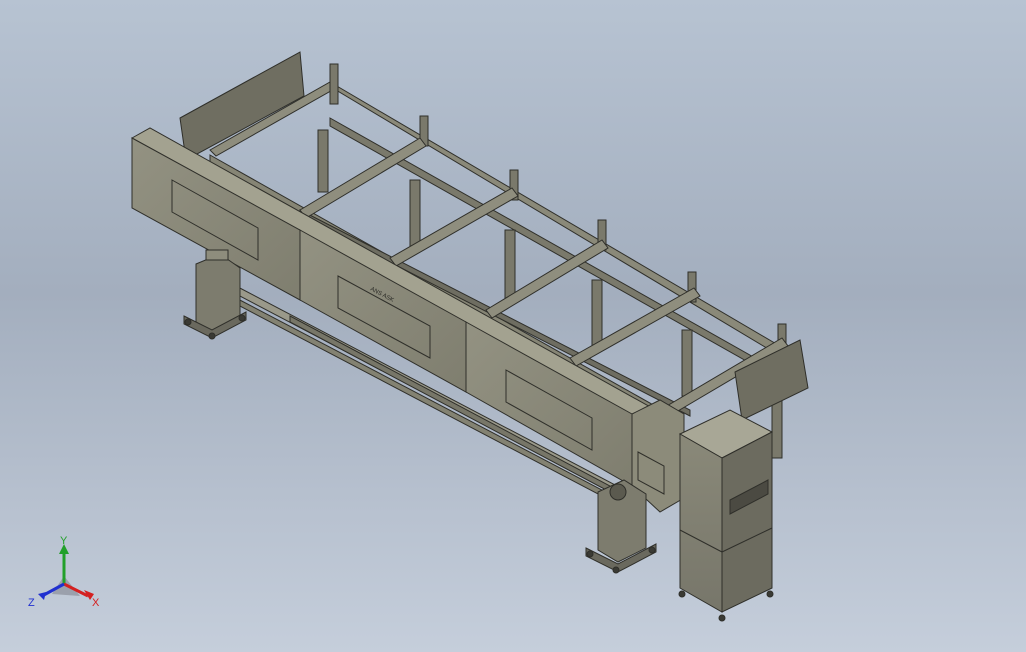 This screenshot has width=1026, height=652. What do you see at coordinates (621, 526) in the screenshot?
I see `right-support-stand` at bounding box center [621, 526].